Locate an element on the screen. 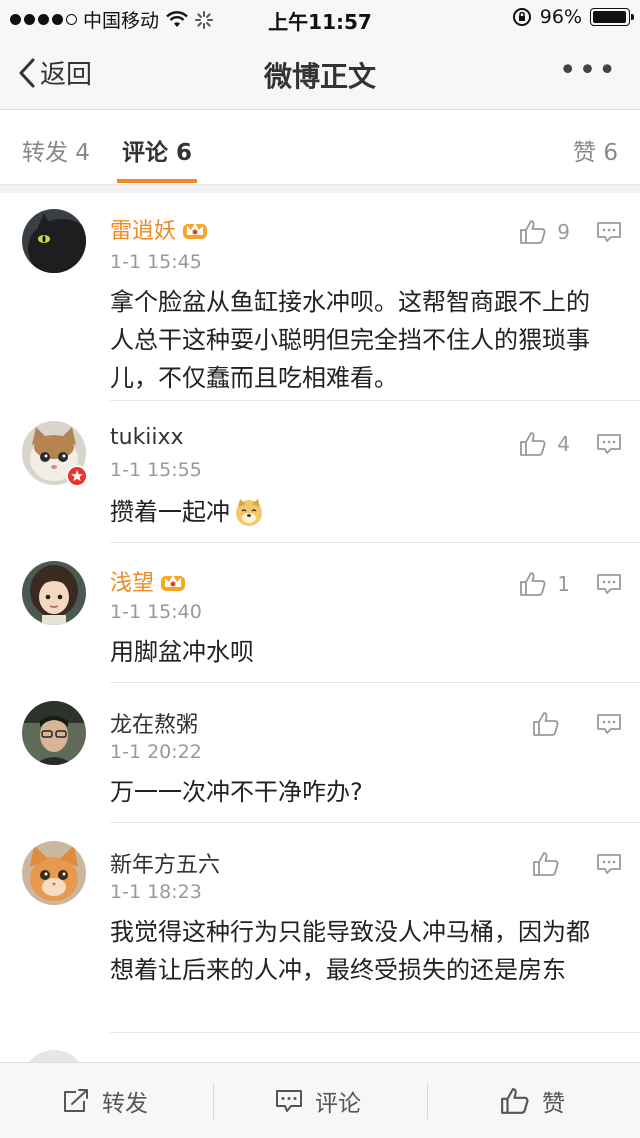  doge-emoji-icon is located at coordinates (249, 512).